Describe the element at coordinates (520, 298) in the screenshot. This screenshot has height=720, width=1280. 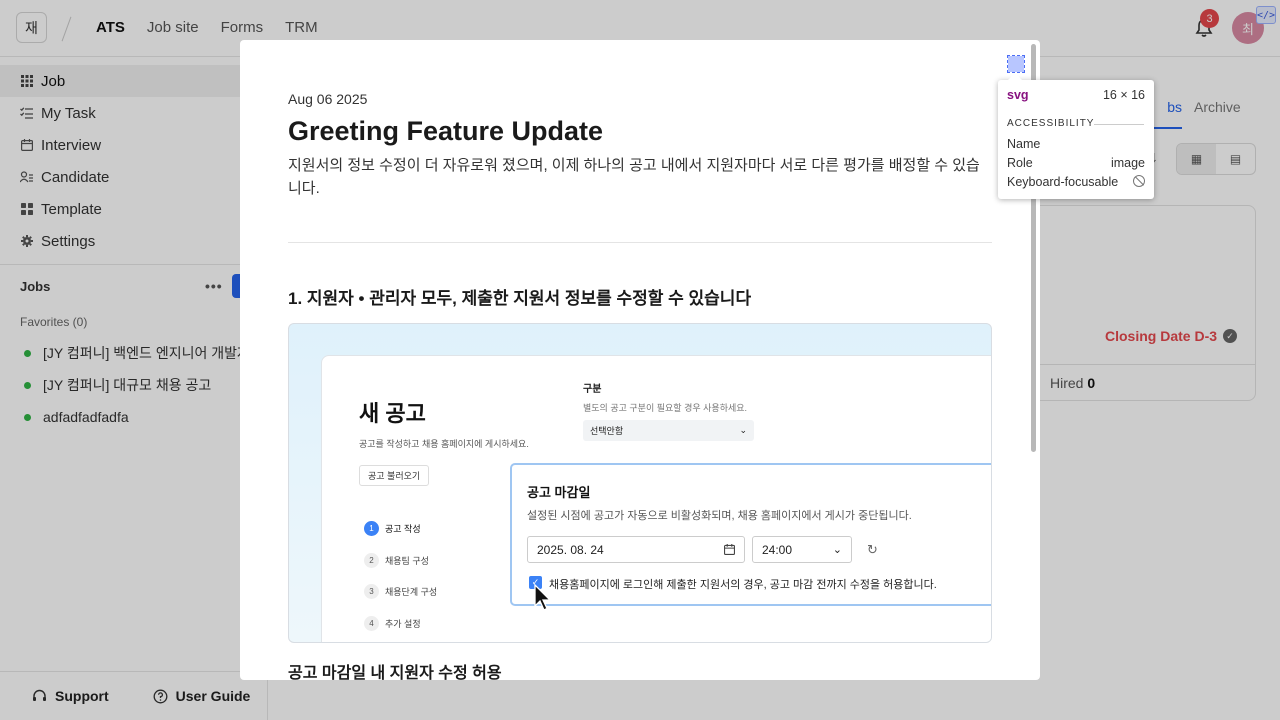
I see `section-title: 1. 지원자 • 관리자 모두, 제출한 지원서 정보를 수정할 수 있습니다` at that location.